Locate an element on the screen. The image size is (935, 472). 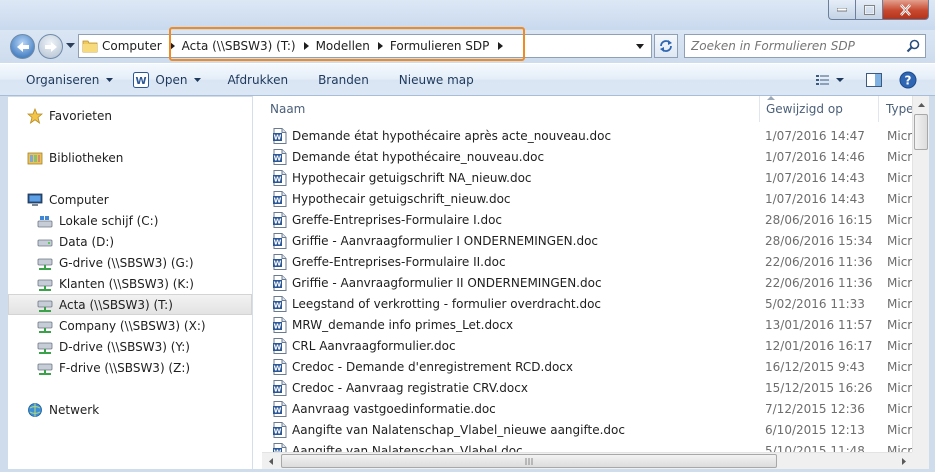
nav-item-libraries: Bibliotheken is located at coordinates (130, 157).